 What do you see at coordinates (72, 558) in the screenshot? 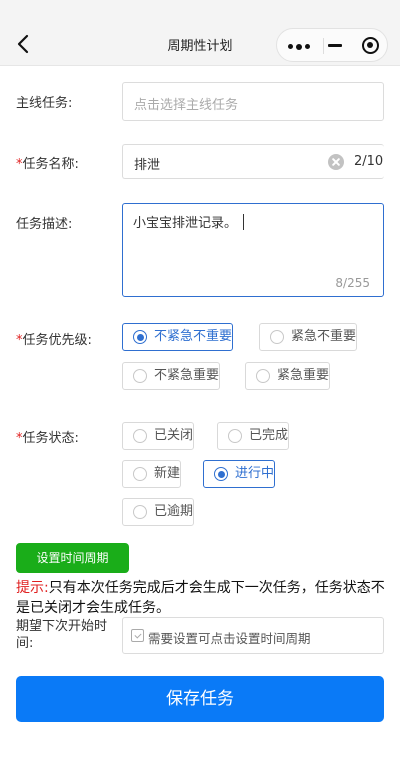
I see `set-period-button: 设置时间周期` at bounding box center [72, 558].